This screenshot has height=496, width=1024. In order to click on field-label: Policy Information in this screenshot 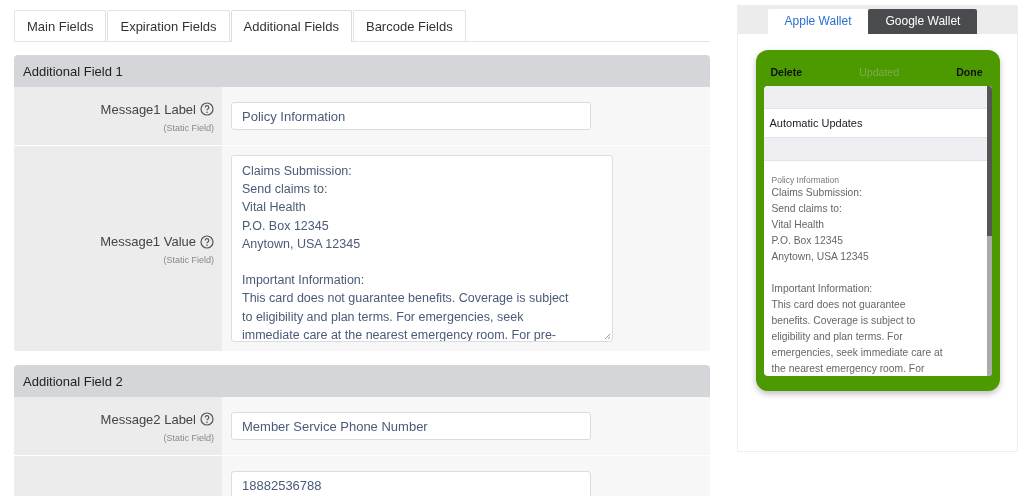, I will do `click(806, 180)`.